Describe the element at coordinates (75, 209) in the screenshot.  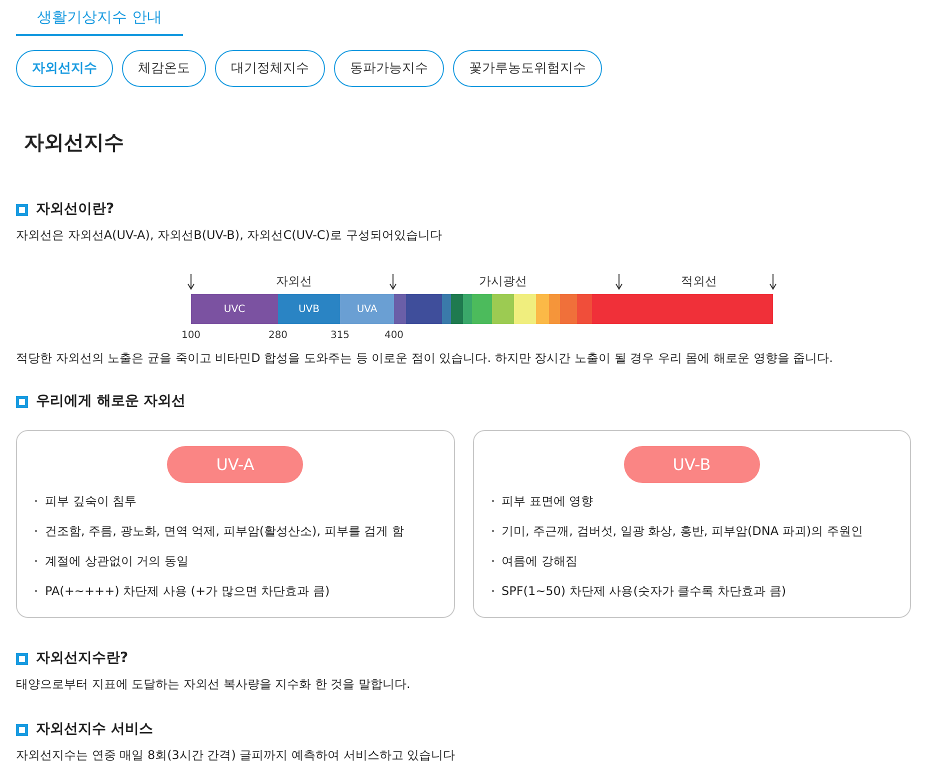
I see `section-heading: 자외선이란?` at that location.